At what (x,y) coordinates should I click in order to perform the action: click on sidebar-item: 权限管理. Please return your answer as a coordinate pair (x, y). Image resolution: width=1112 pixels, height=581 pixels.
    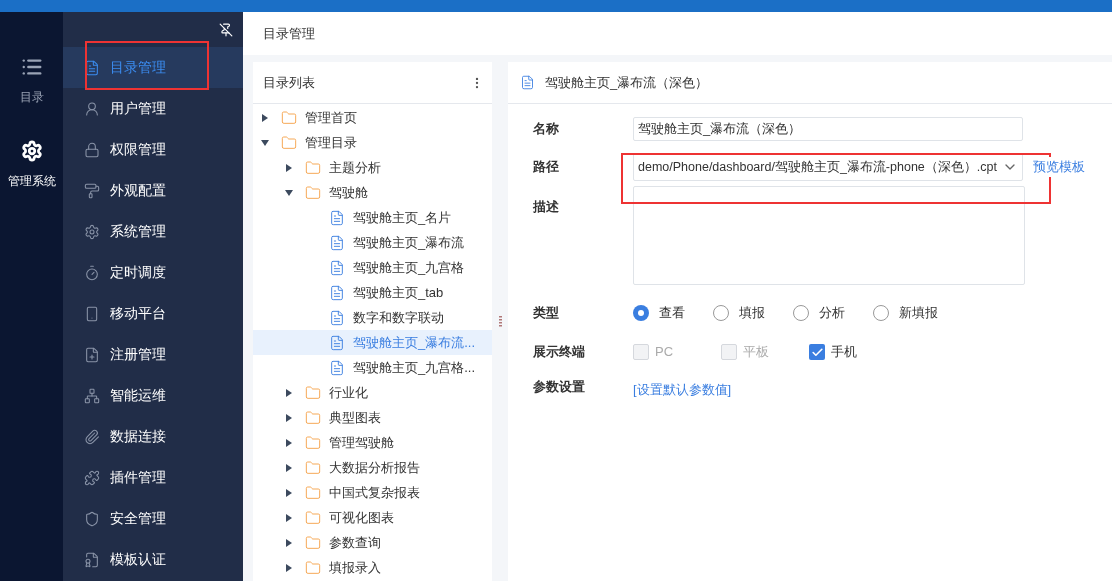
    Looking at the image, I should click on (153, 149).